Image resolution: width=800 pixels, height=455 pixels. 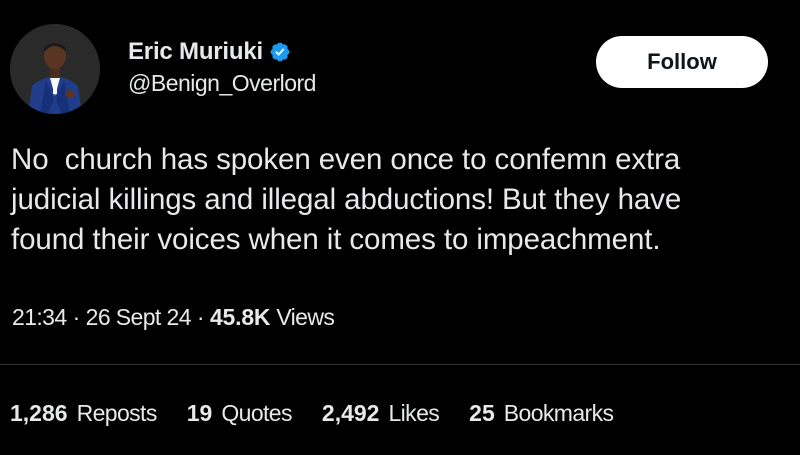 I want to click on tweet-meta: 21:34 · 26 Sept 24 · 45.8K Views, so click(x=173, y=317).